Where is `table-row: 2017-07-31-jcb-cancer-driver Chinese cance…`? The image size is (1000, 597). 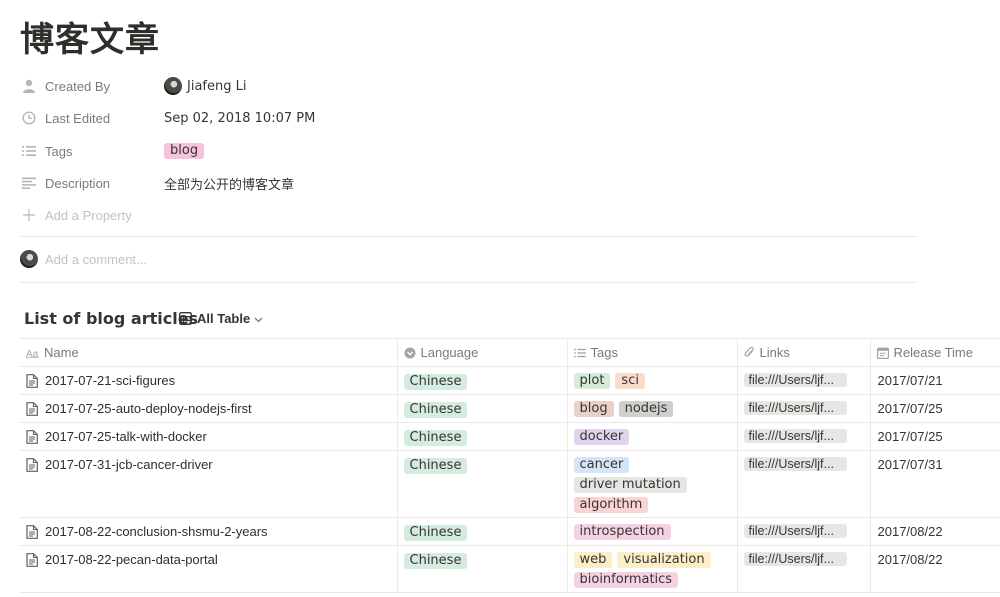 table-row: 2017-07-31-jcb-cancer-driver Chinese cance… is located at coordinates (510, 484).